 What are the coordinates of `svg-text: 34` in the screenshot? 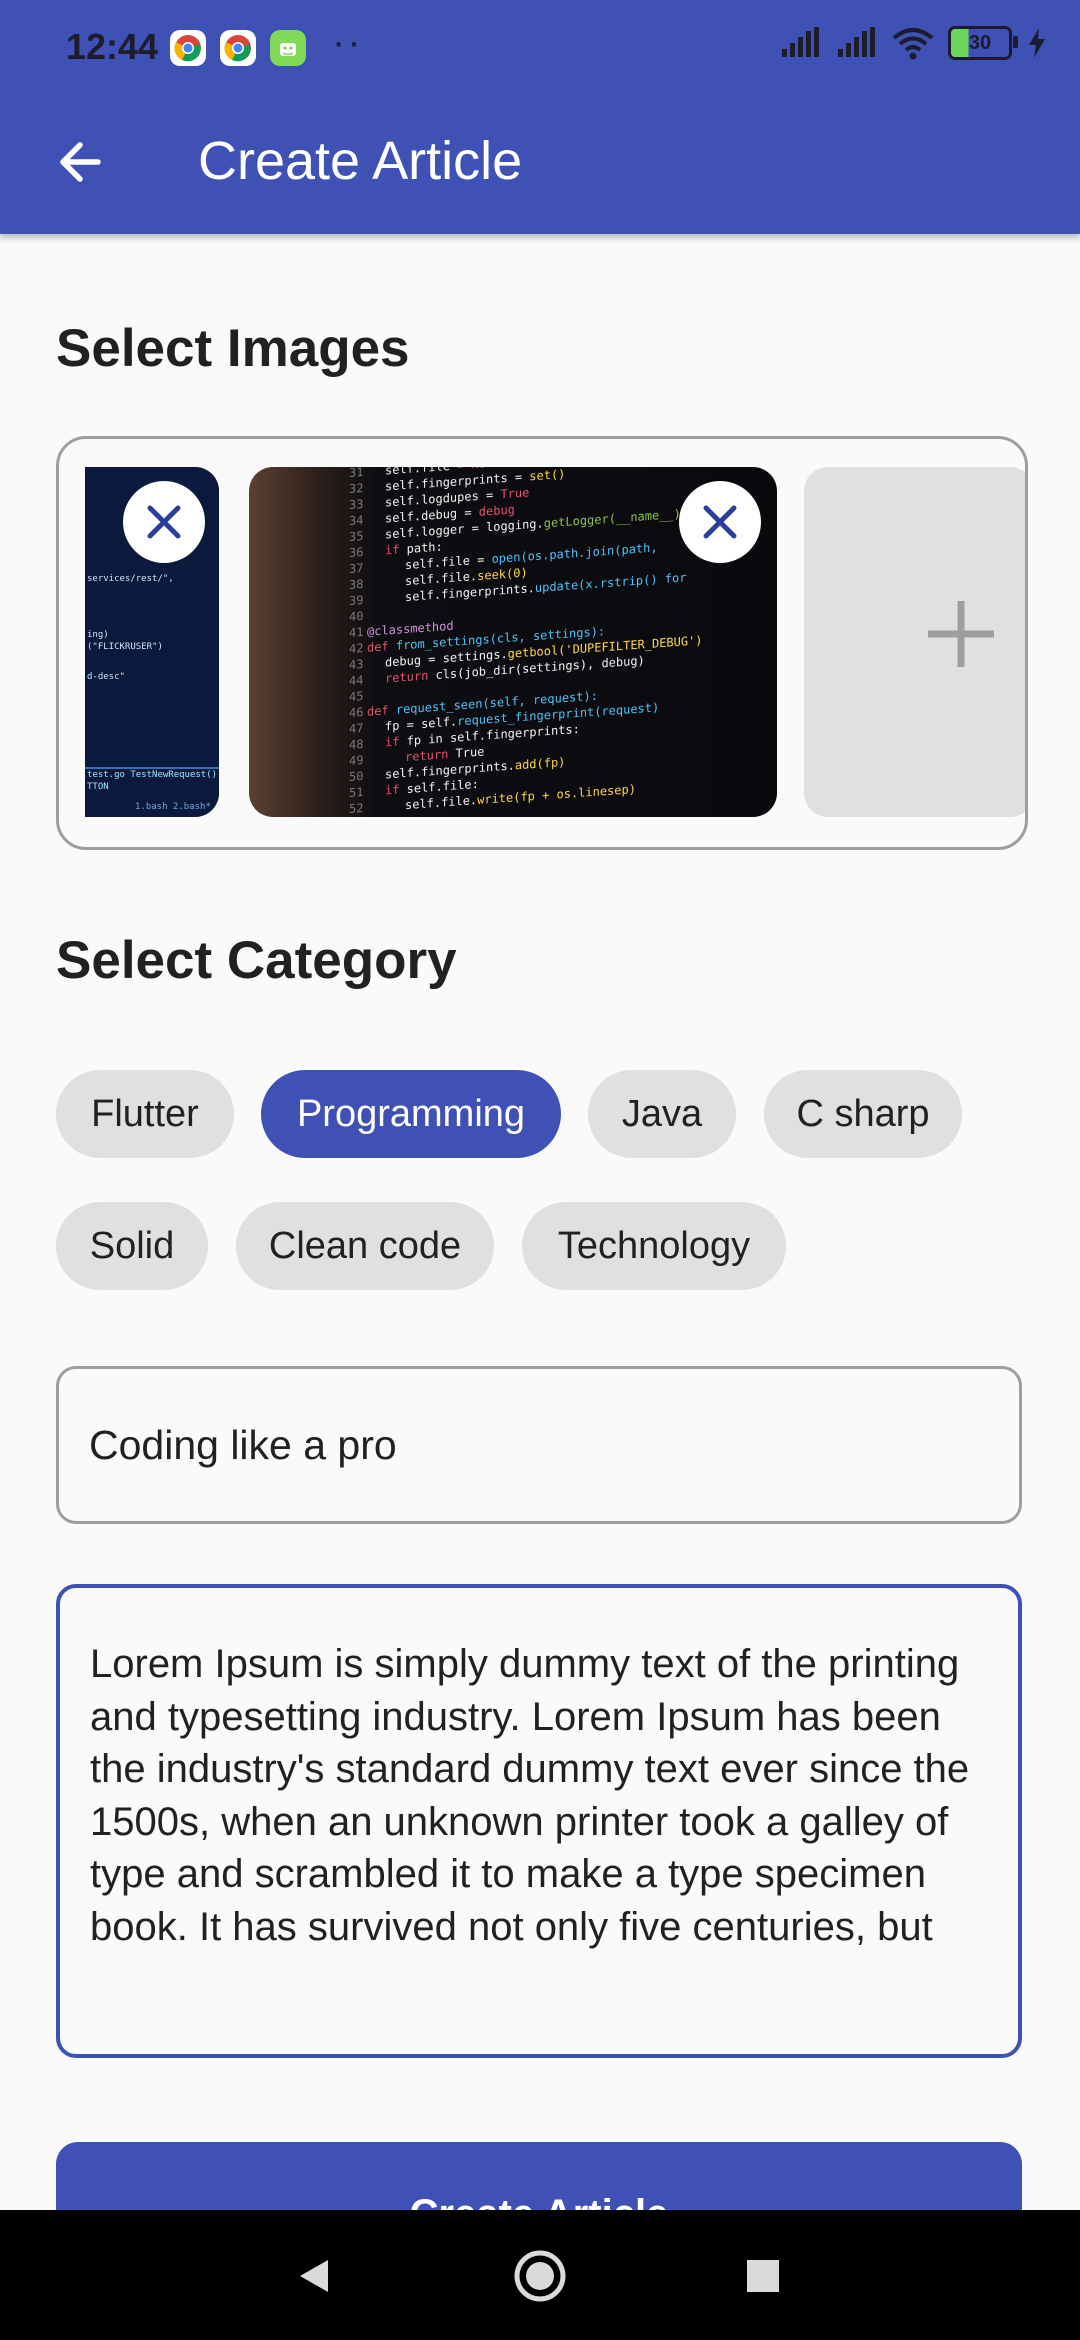 It's located at (356, 520).